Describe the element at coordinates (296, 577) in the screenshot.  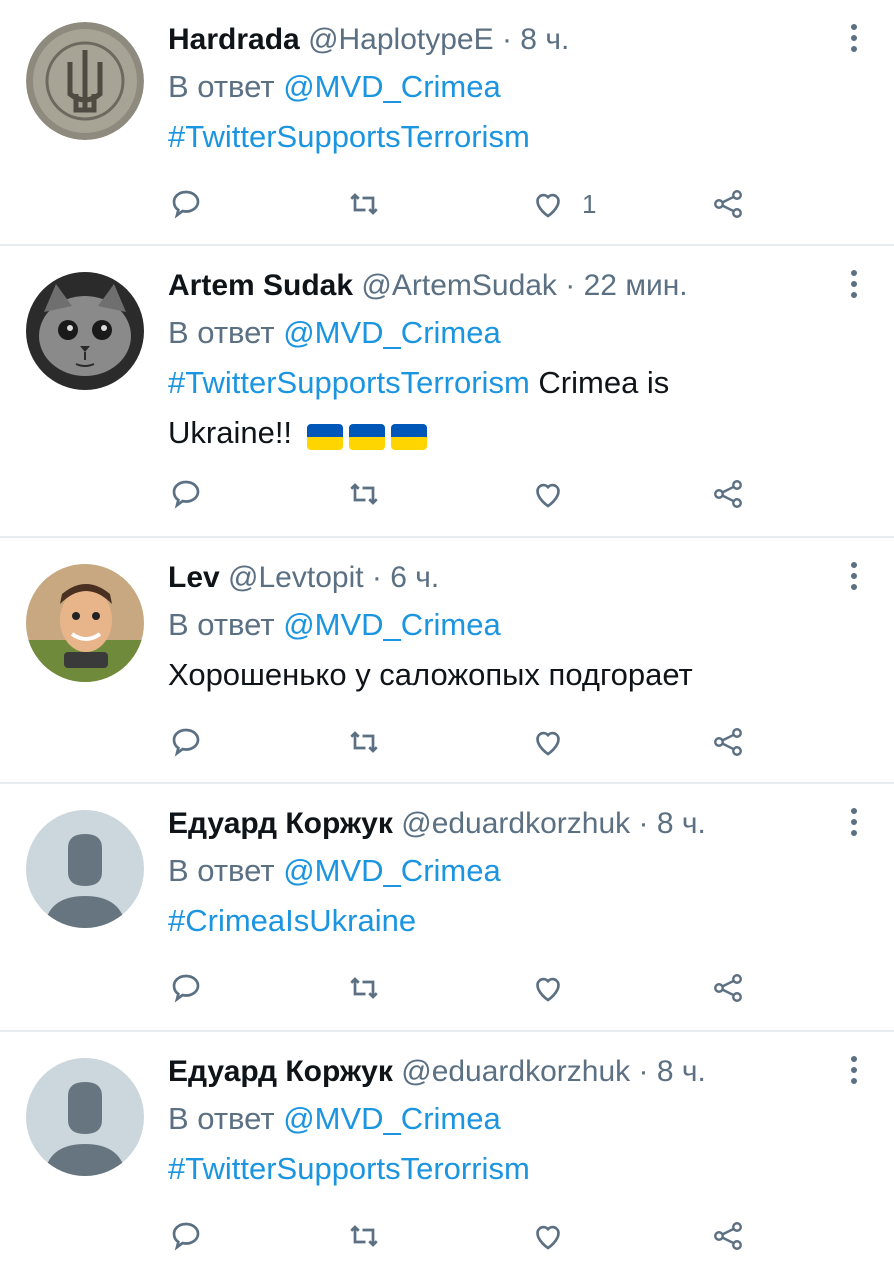
I see `author-handle: @Levtopit` at that location.